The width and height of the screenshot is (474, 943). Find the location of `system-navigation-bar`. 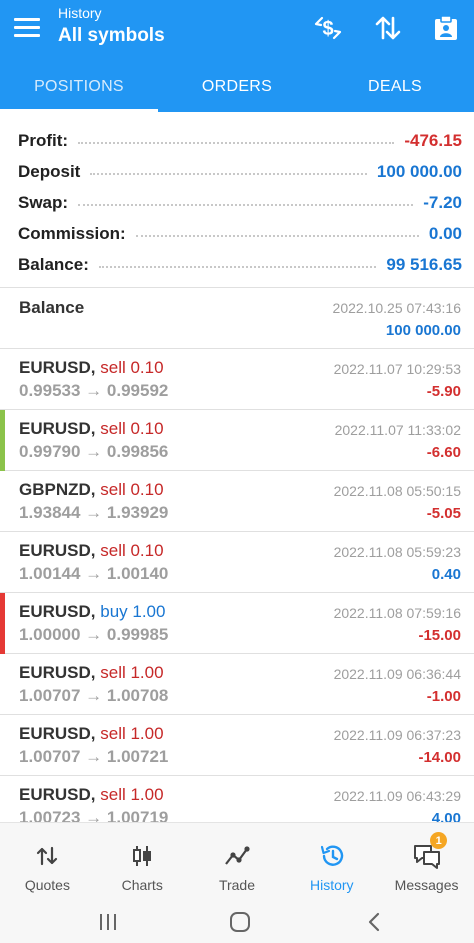

system-navigation-bar is located at coordinates (237, 921).